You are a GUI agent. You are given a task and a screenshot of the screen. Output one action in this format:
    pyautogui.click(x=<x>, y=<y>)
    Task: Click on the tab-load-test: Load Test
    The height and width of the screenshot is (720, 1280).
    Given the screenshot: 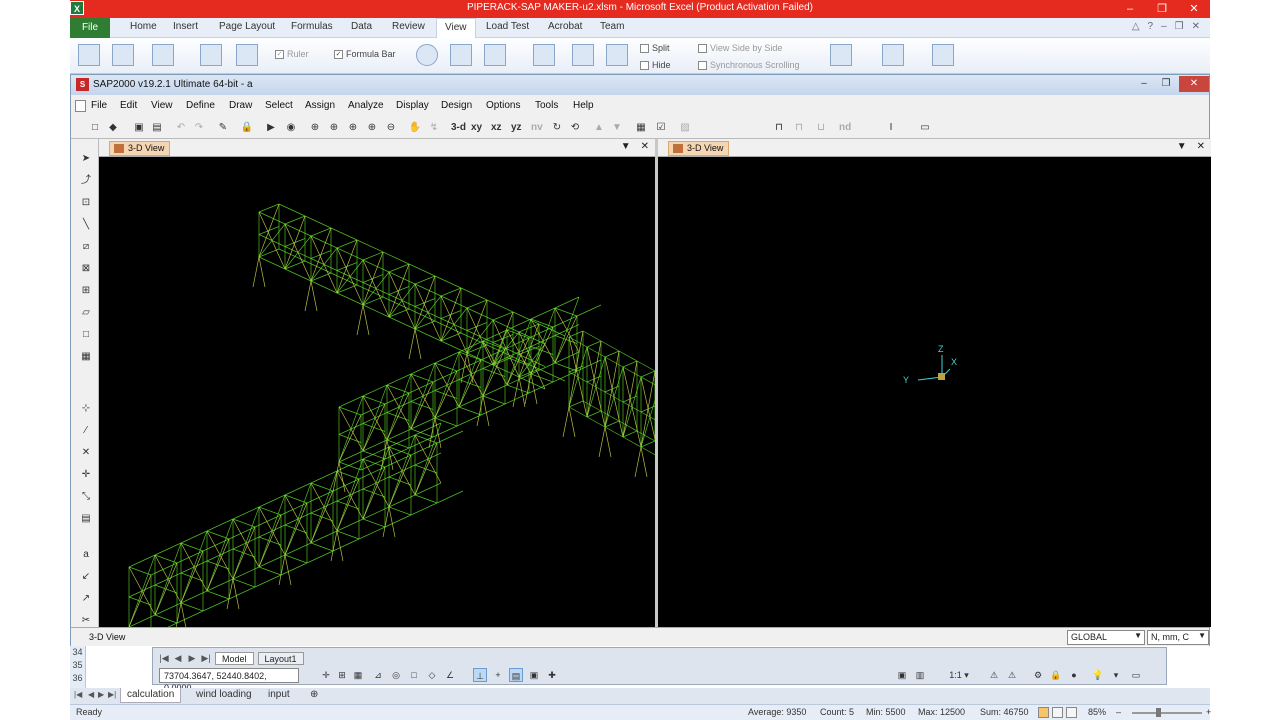 What is the action you would take?
    pyautogui.click(x=507, y=26)
    